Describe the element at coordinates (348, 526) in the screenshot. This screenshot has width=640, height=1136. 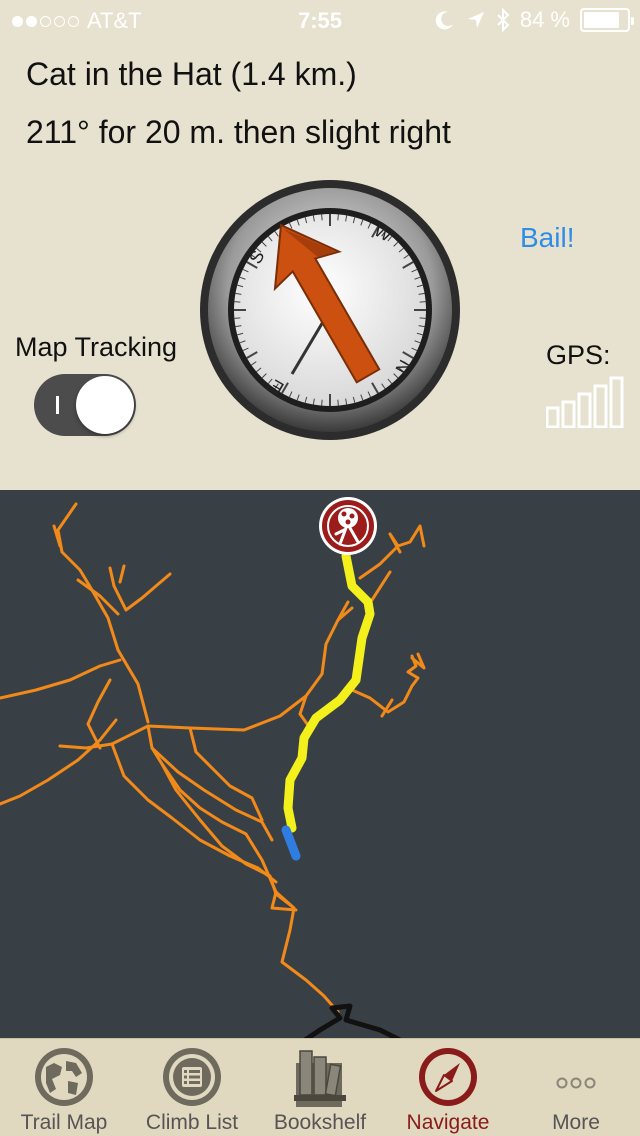
I see `climber-marker-icon` at that location.